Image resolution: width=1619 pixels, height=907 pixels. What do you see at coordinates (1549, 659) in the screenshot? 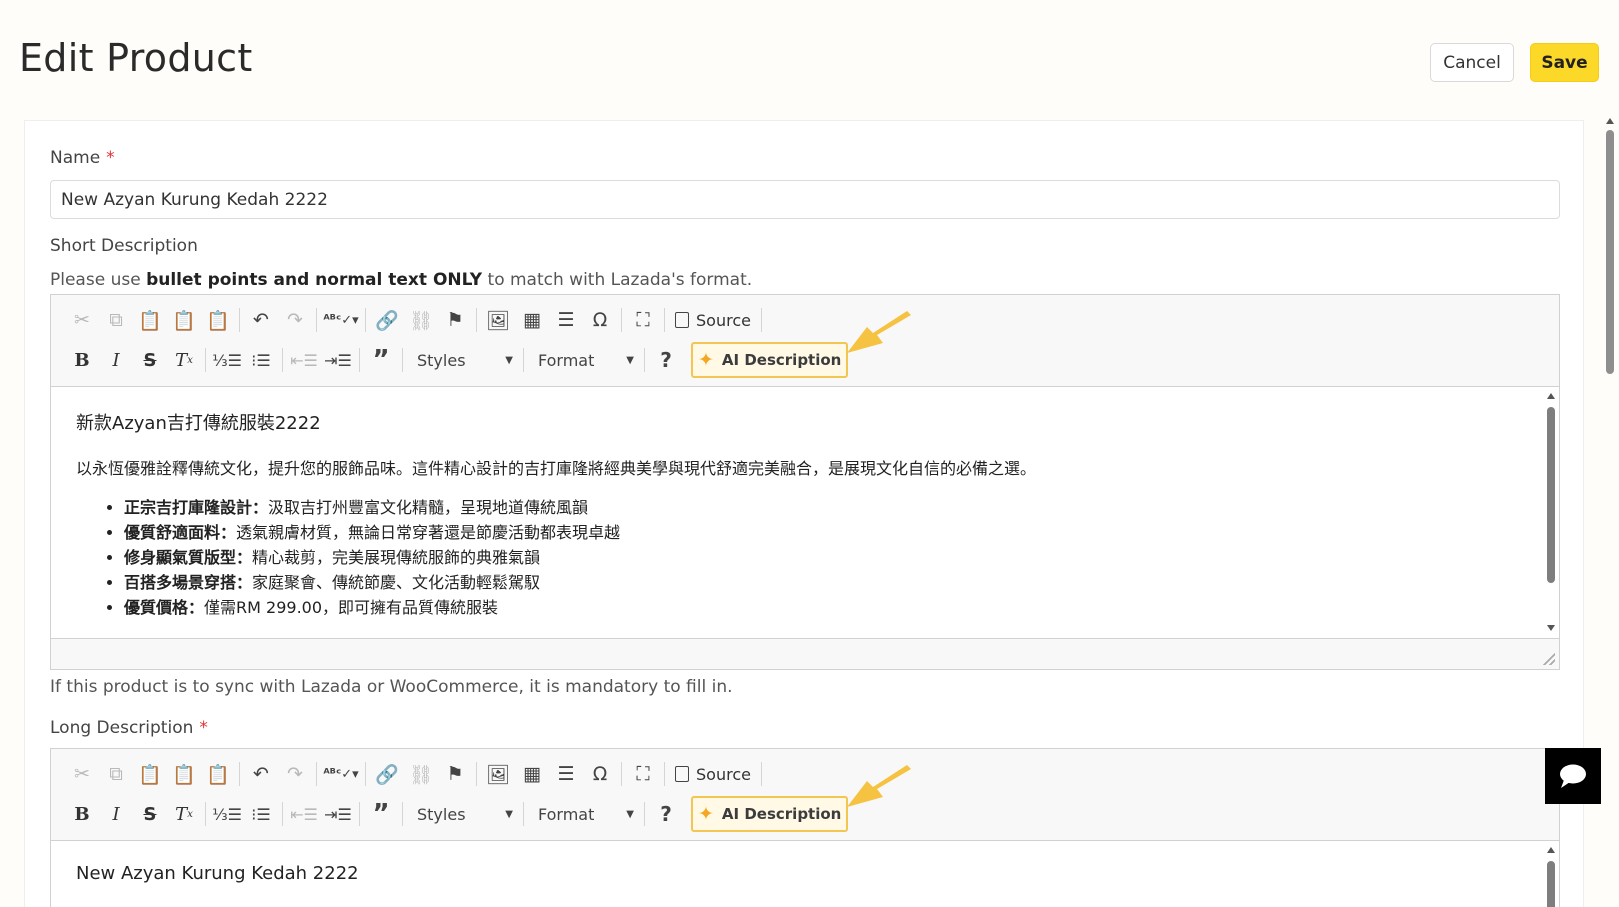
I see `resize-handle-icon` at bounding box center [1549, 659].